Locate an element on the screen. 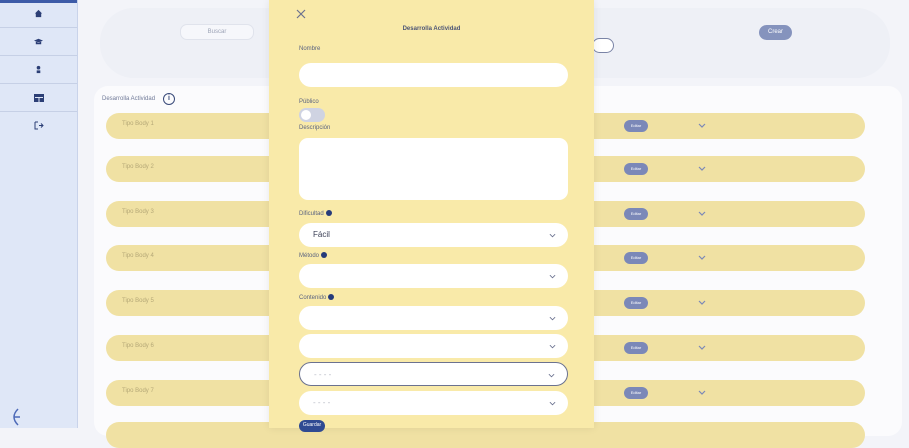 This screenshot has width=909, height=448. row-label: Tipo Body 2 is located at coordinates (138, 167).